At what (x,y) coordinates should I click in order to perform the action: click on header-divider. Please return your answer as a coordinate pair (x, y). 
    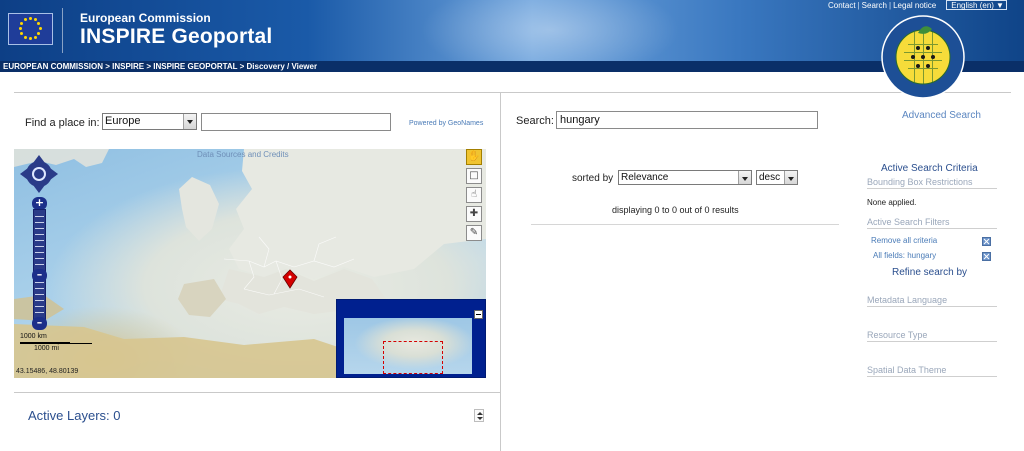
    Looking at the image, I should click on (62, 30).